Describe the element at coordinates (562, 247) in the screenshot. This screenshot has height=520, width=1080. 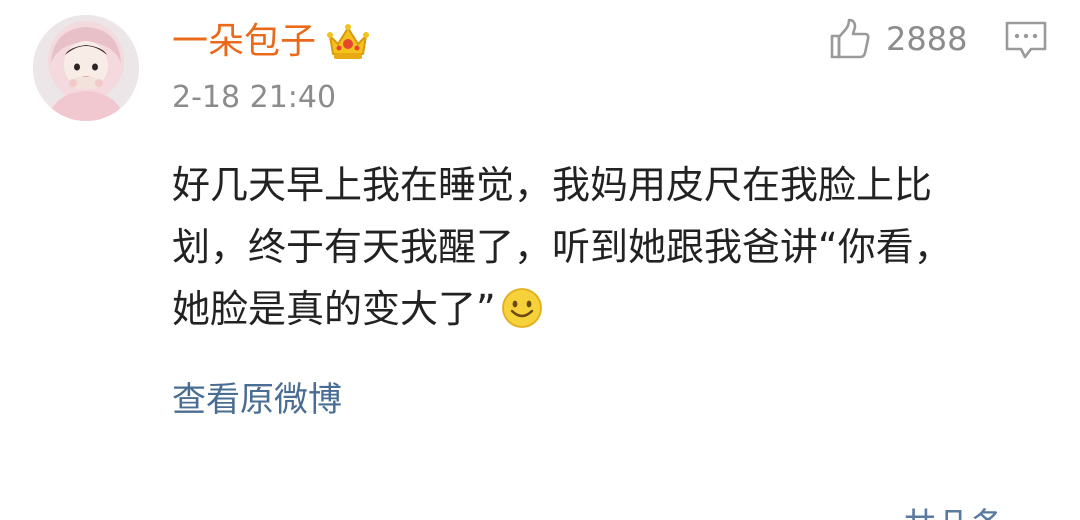
I see `comment-line: 划，终于有天我醒了，听到她跟我爸讲“你看，` at that location.